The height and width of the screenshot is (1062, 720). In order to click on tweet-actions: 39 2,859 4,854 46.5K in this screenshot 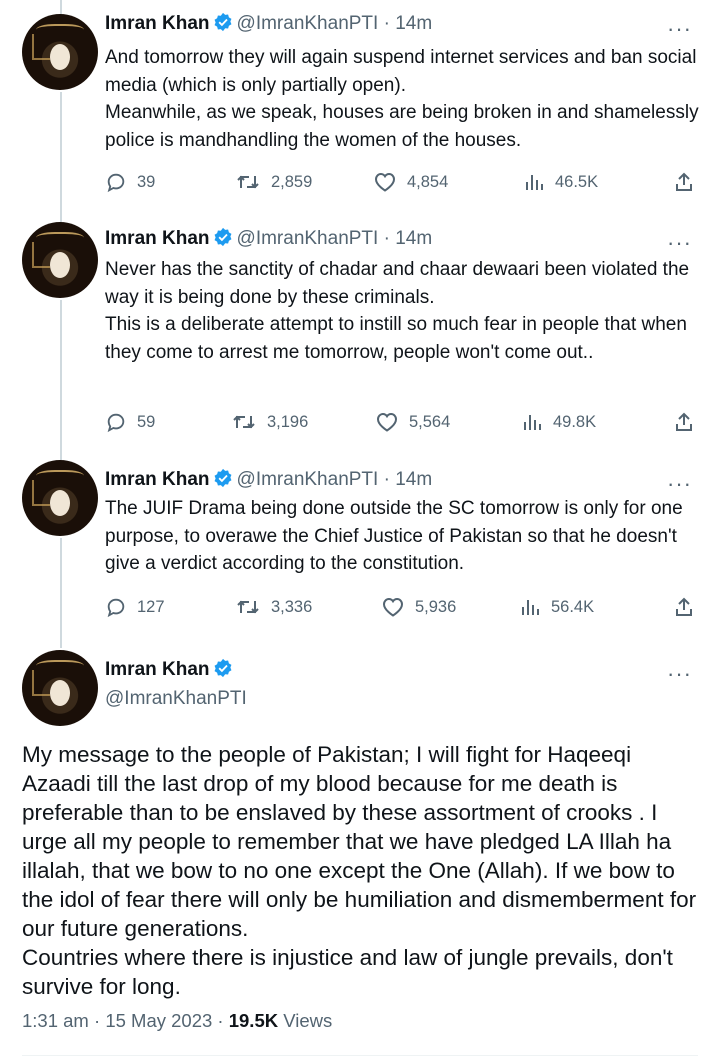, I will do `click(402, 183)`.